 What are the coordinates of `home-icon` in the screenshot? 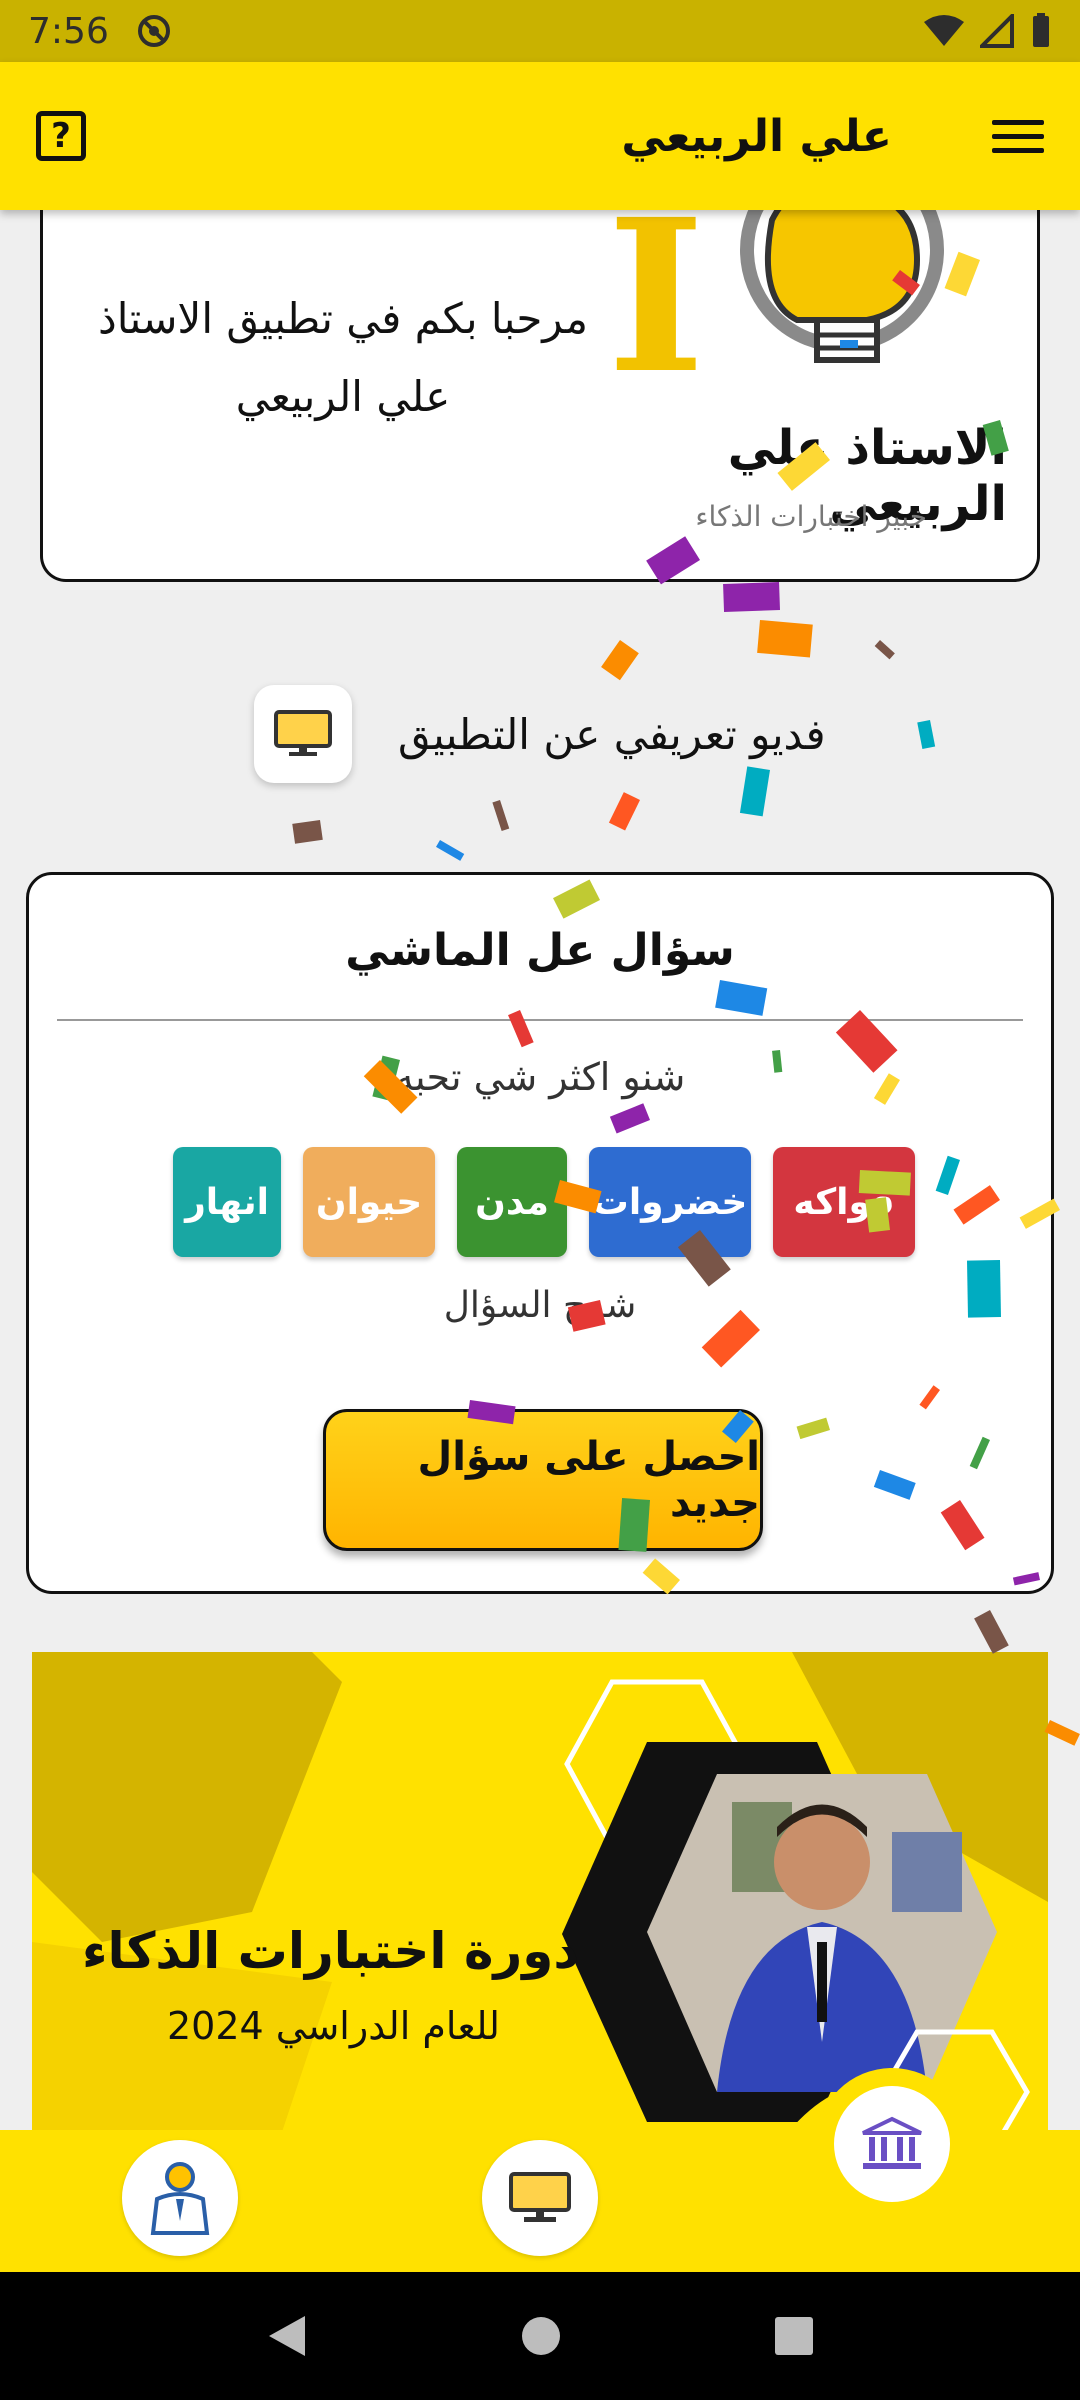 It's located at (541, 2336).